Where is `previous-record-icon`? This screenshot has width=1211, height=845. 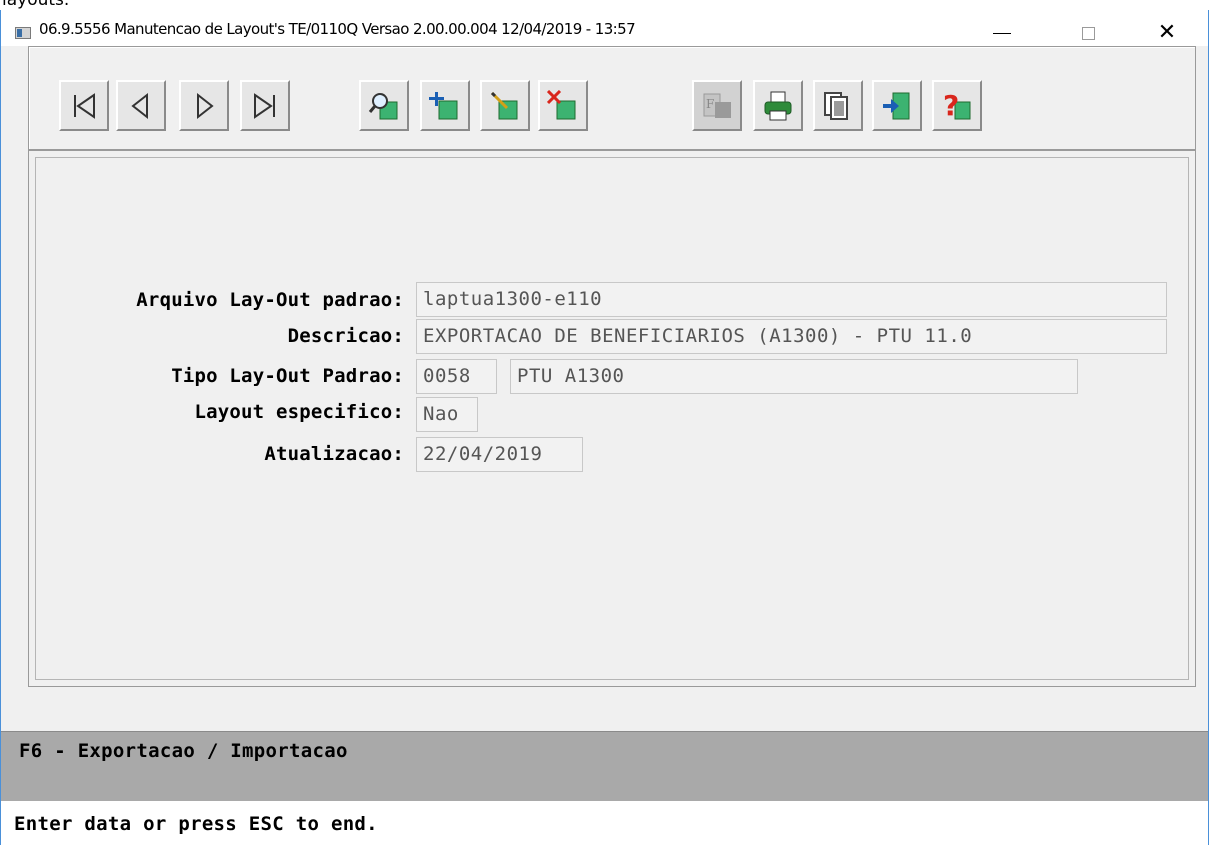 previous-record-icon is located at coordinates (139, 106).